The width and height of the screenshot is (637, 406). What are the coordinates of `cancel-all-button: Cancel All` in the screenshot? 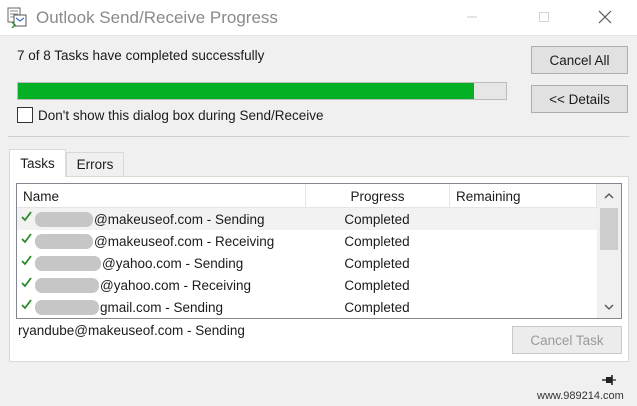 It's located at (579, 60).